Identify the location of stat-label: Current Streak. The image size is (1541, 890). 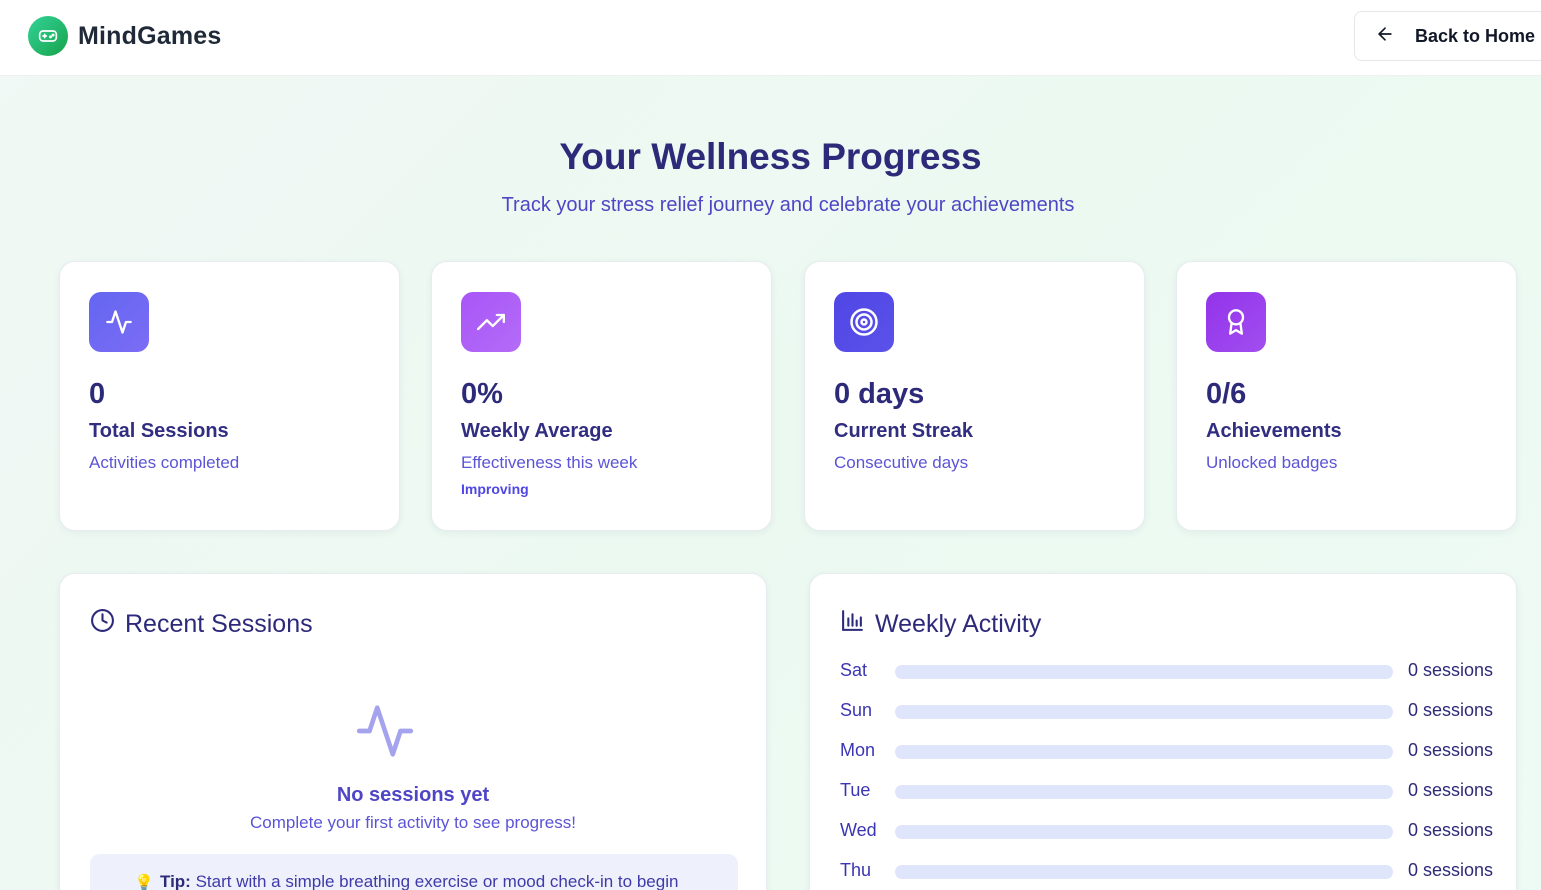
(903, 431).